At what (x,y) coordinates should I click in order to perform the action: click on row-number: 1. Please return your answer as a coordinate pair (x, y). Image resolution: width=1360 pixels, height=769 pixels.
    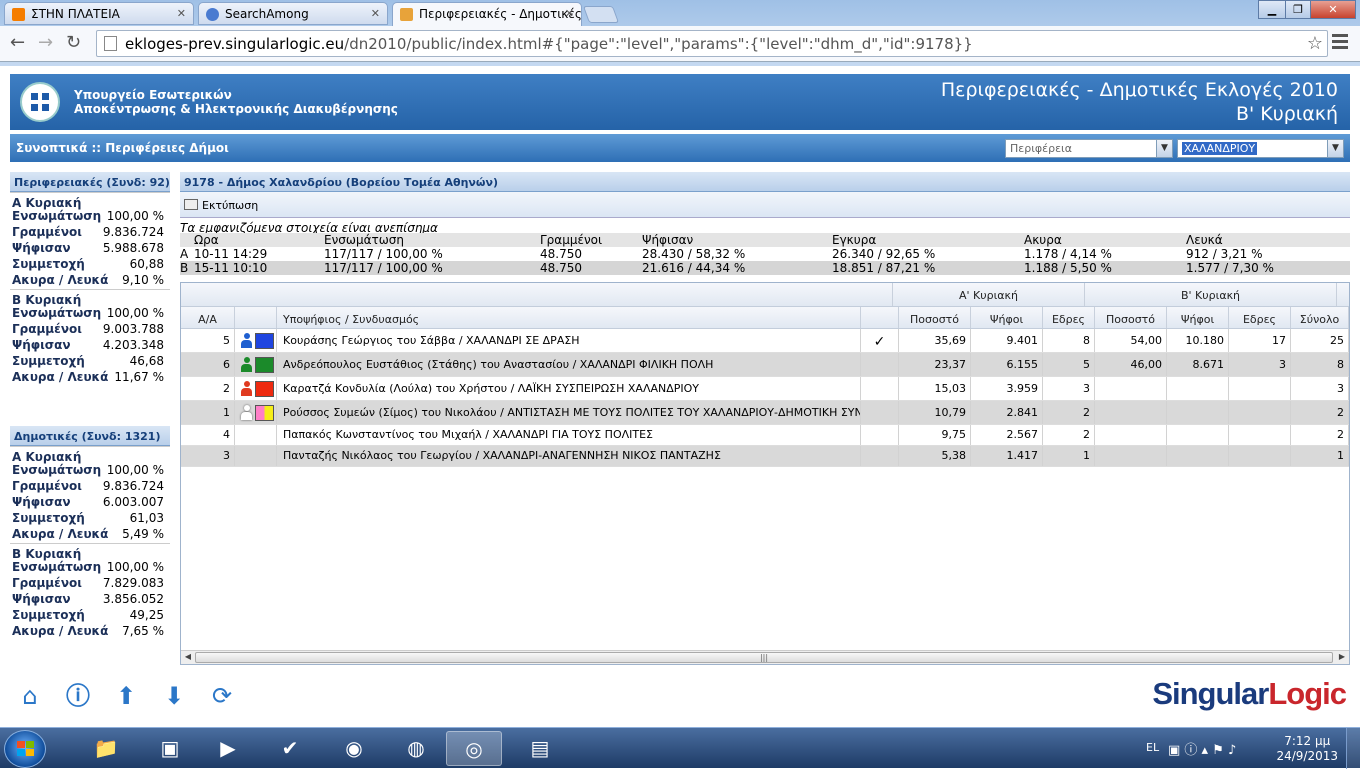
    Looking at the image, I should click on (208, 412).